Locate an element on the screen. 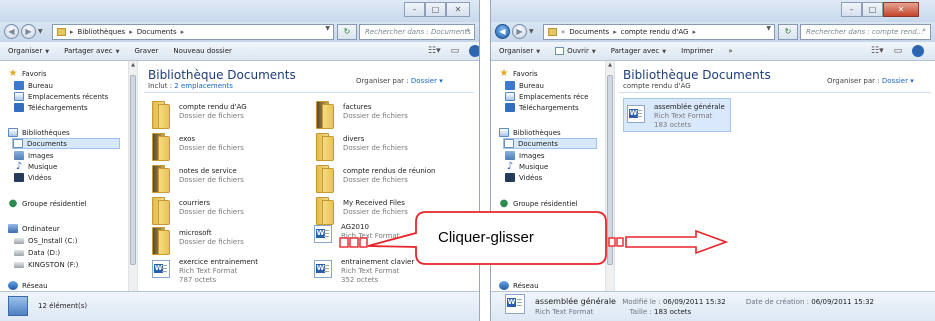 This screenshot has height=321, width=935. right-address-bar: « Documents ▸ compte rendu d'AG ▸ ▼ is located at coordinates (659, 32).